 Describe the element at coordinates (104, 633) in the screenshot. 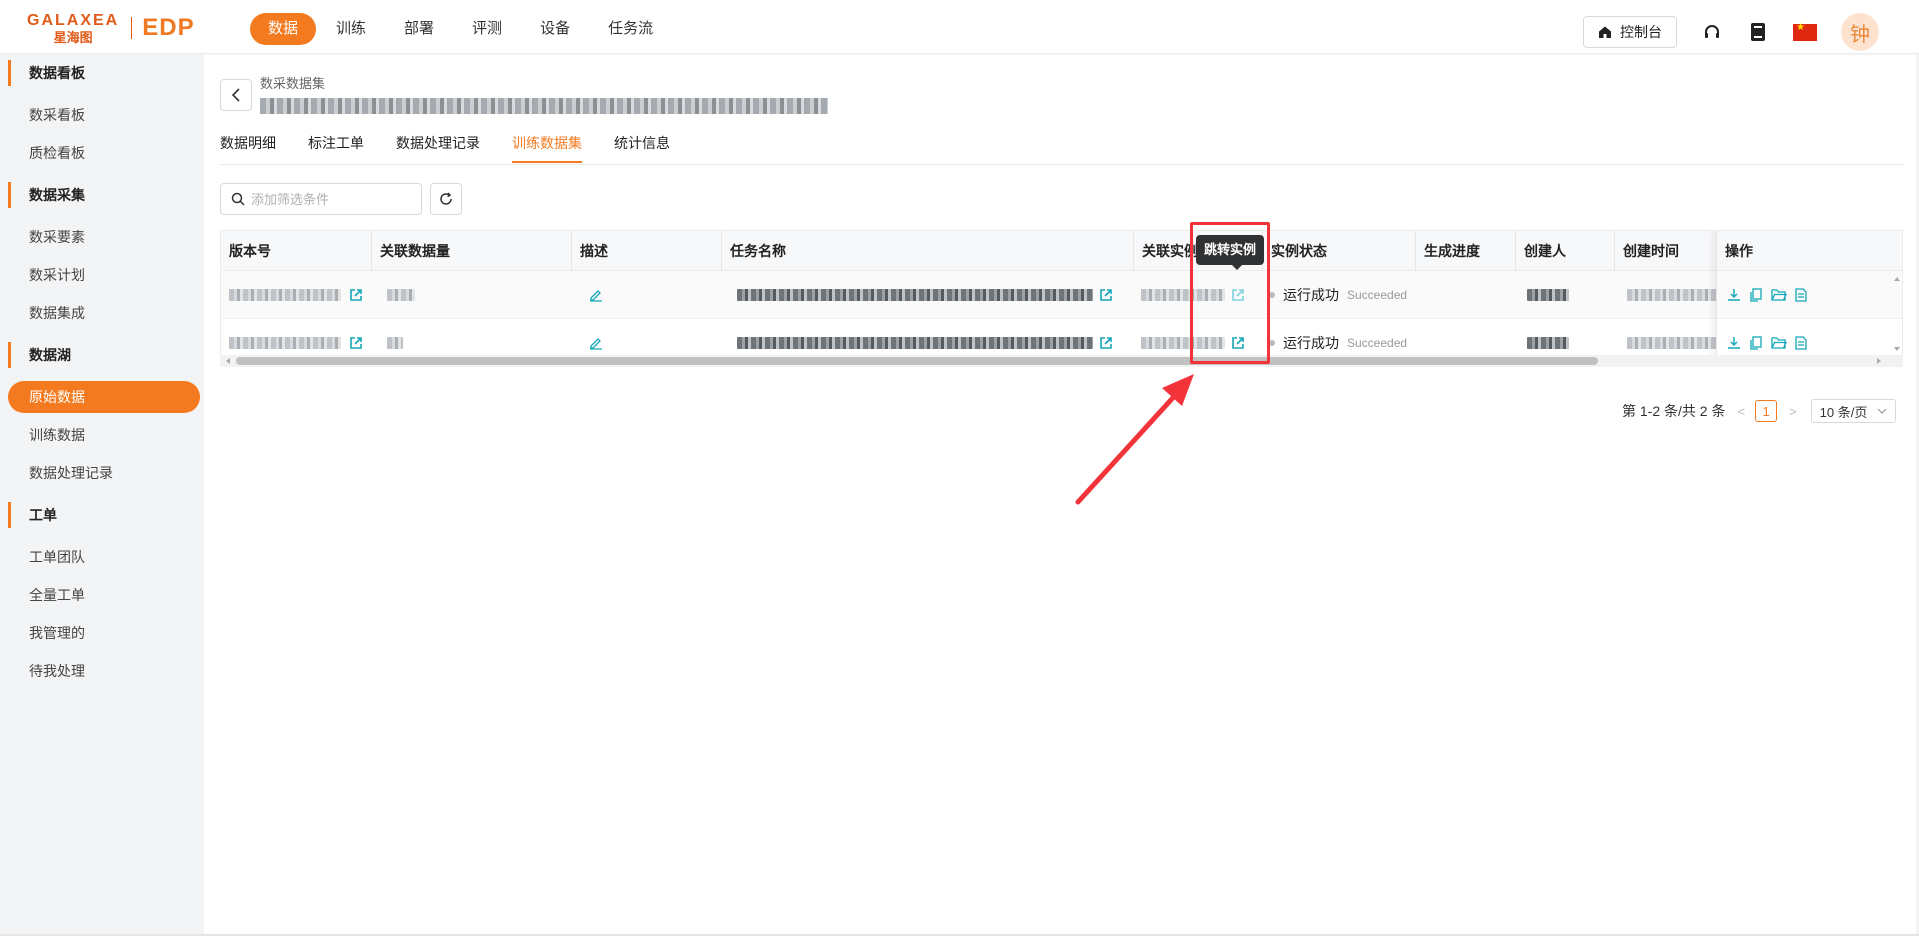

I see `sidebar-item-managed: 我管理的` at that location.